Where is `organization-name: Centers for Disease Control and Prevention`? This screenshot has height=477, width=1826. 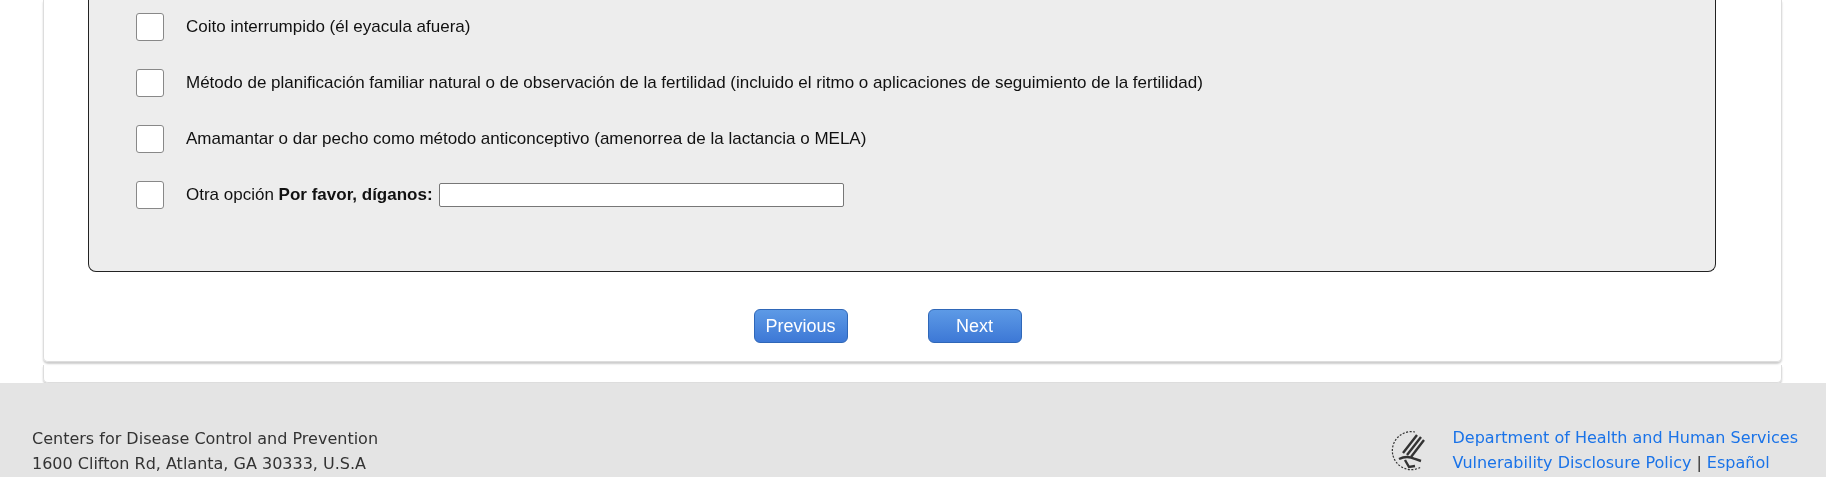
organization-name: Centers for Disease Control and Prevention is located at coordinates (205, 438).